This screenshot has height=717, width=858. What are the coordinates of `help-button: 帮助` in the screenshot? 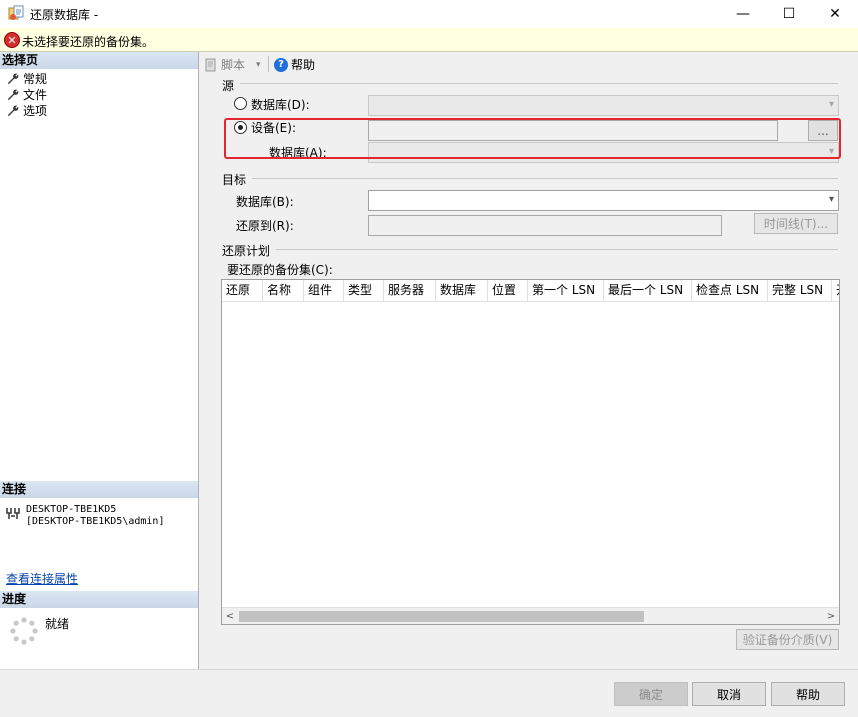 It's located at (808, 694).